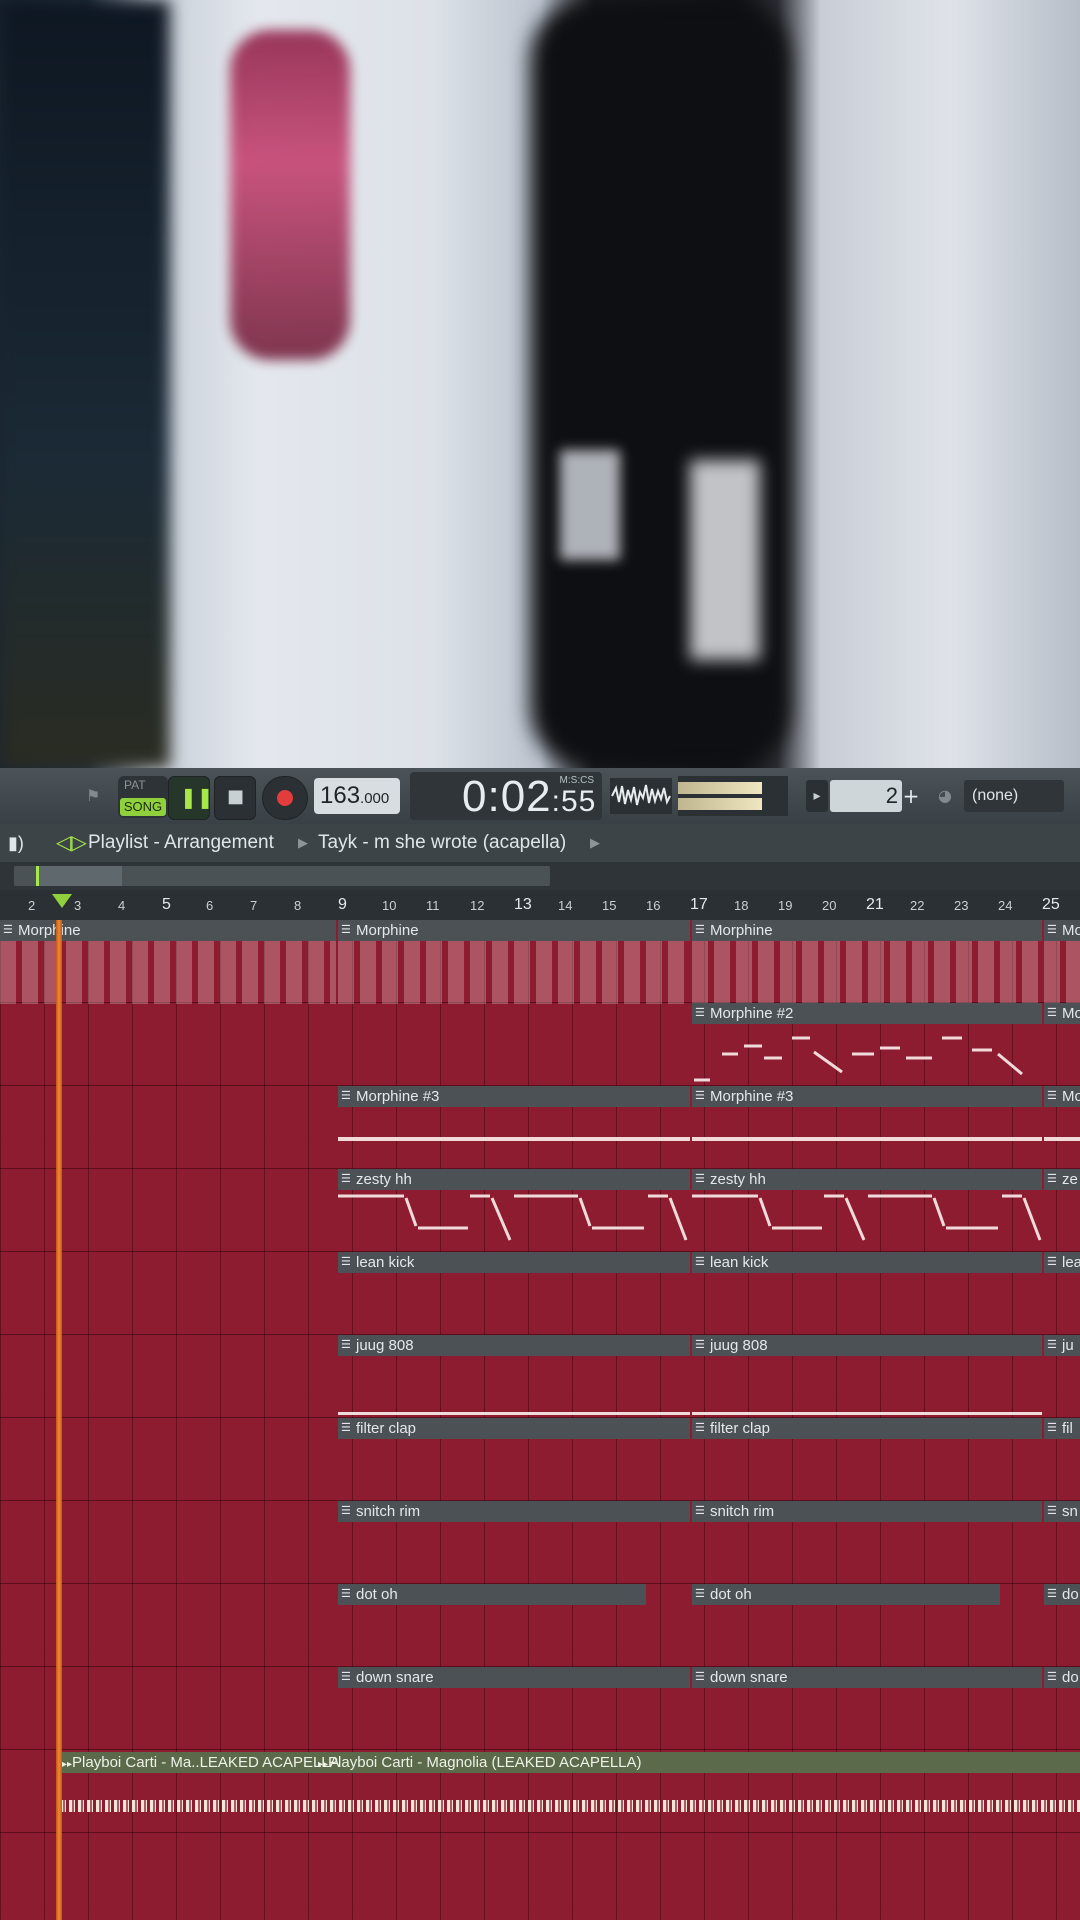 This screenshot has height=1920, width=1080. What do you see at coordinates (1062, 1294) in the screenshot?
I see `pattern-clip: lea` at bounding box center [1062, 1294].